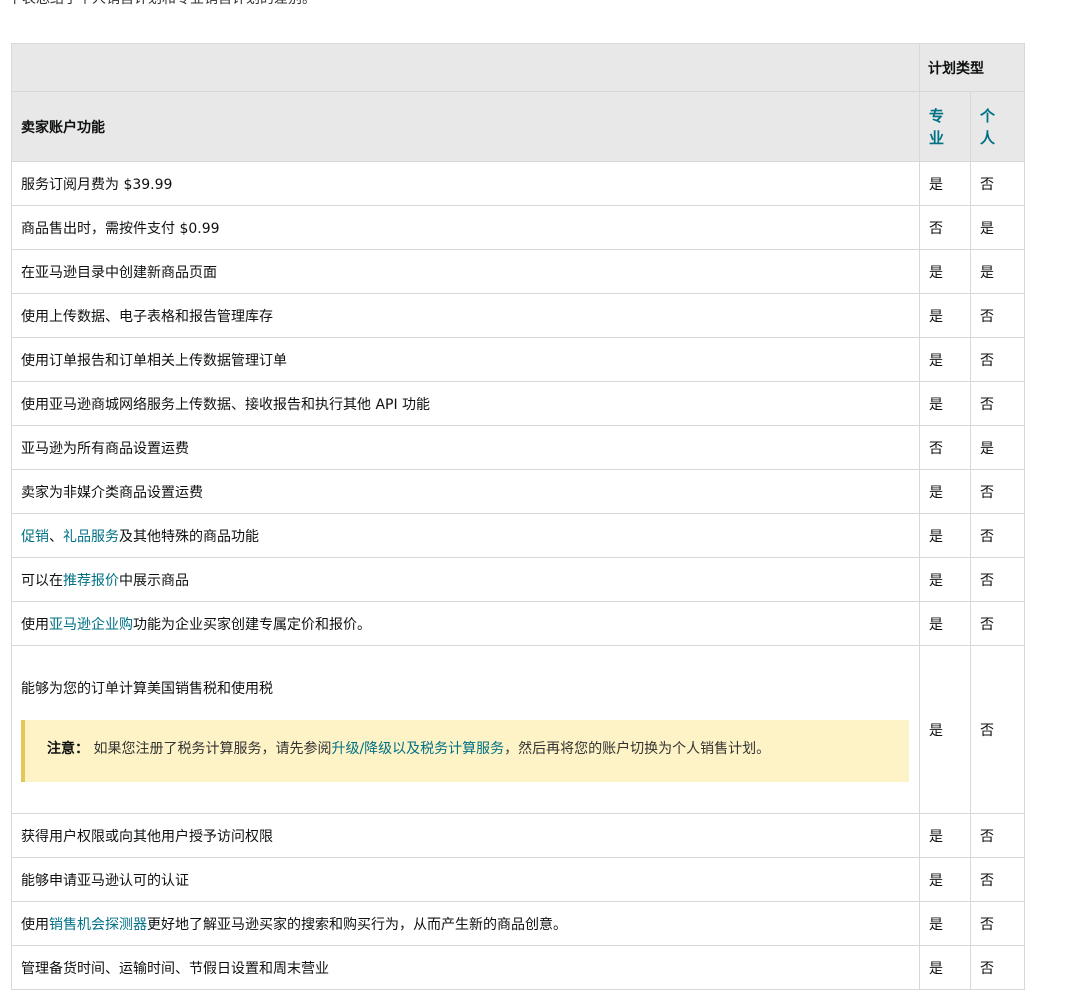 This screenshot has height=994, width=1080. What do you see at coordinates (91, 581) in the screenshot?
I see `feature-link: 推荐报价` at bounding box center [91, 581].